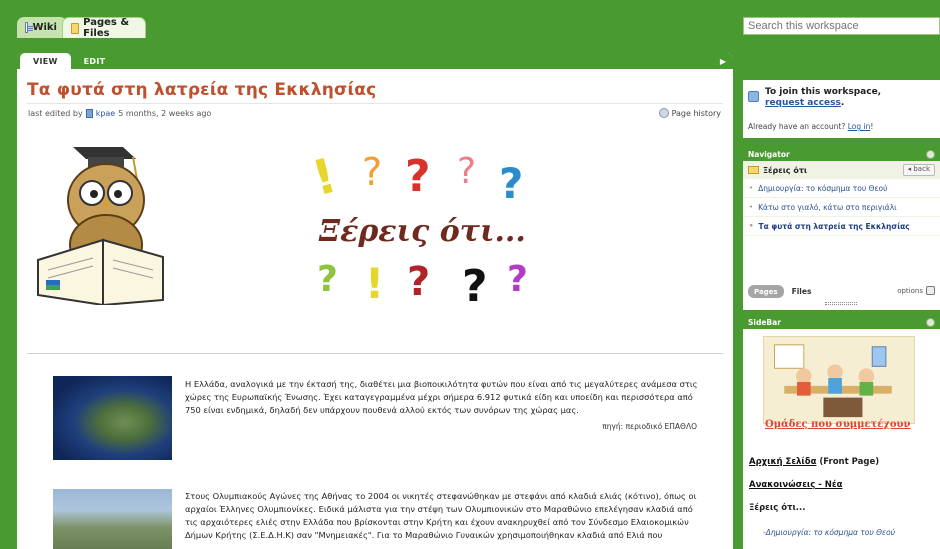 This screenshot has width=940, height=549. Describe the element at coordinates (89, 113) in the screenshot. I see `user-icon` at that location.